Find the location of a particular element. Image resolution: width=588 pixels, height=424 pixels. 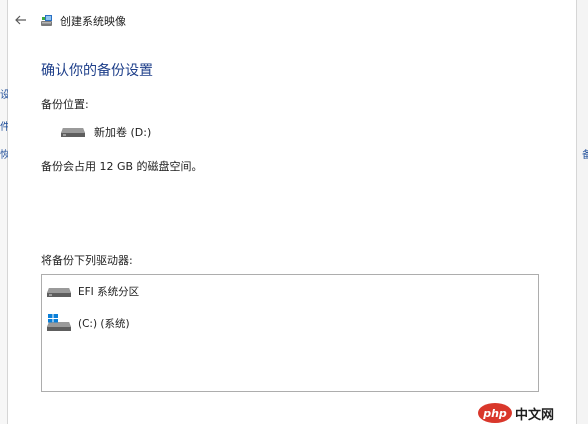

background-window-left: 设 件 恢 is located at coordinates (4, 212).